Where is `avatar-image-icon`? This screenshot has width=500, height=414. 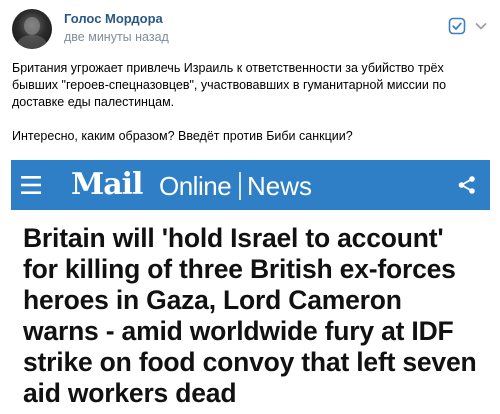
avatar-image-icon is located at coordinates (32, 33).